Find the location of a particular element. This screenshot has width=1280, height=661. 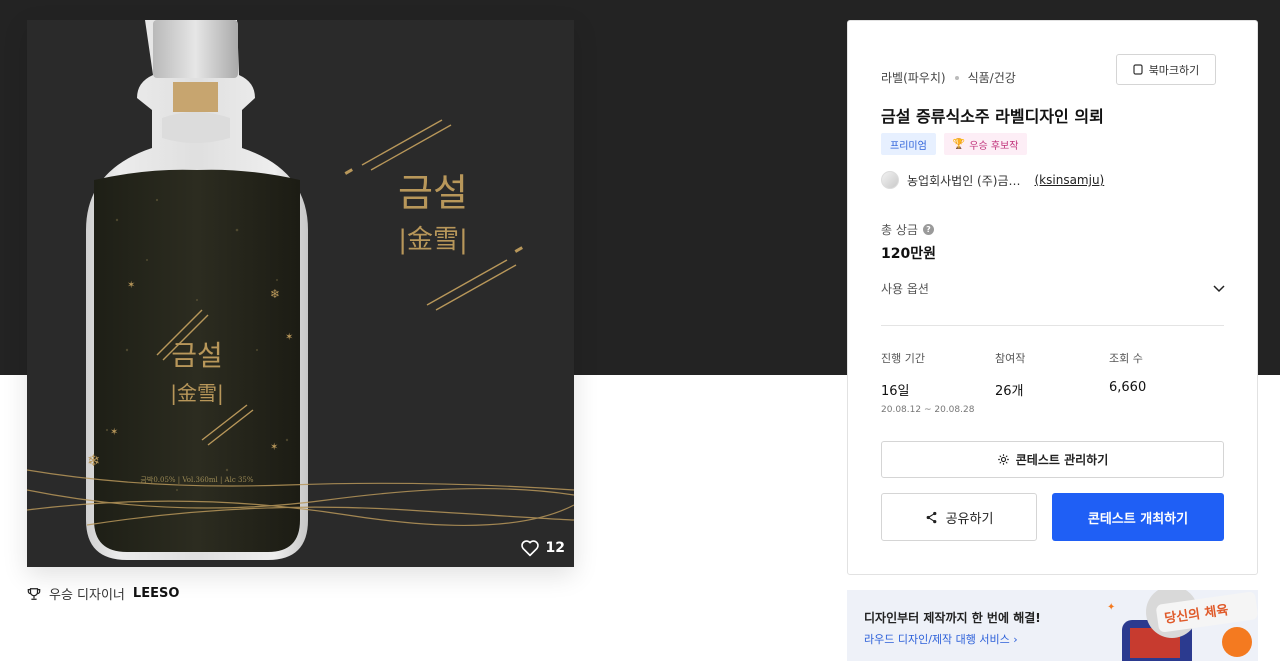

share-icon is located at coordinates (931, 517).